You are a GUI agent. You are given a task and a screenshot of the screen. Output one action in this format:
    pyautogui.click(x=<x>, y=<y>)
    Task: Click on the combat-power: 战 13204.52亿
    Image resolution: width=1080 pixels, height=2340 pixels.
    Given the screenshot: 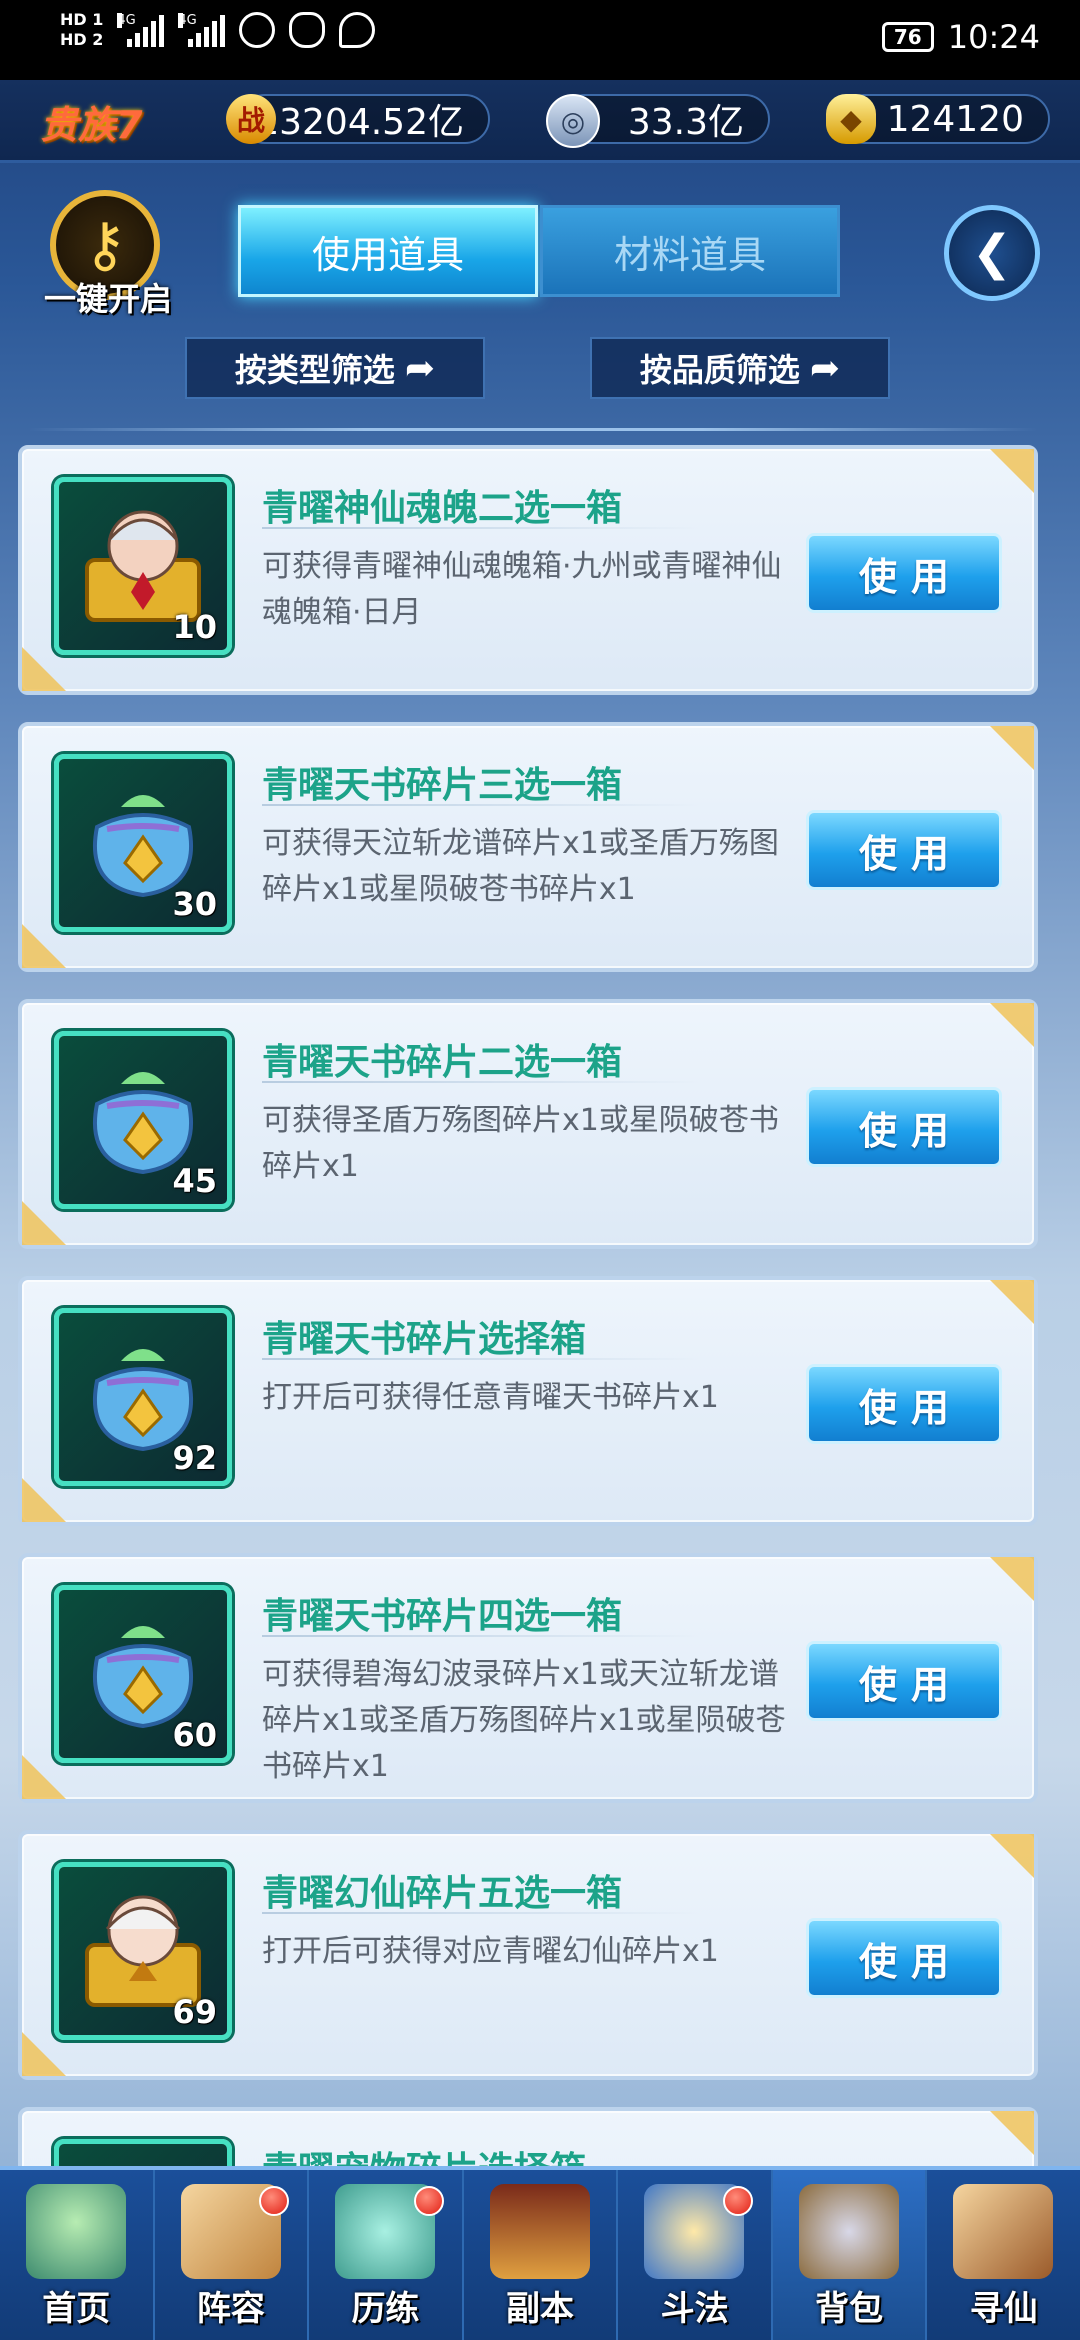 What is the action you would take?
    pyautogui.click(x=358, y=119)
    